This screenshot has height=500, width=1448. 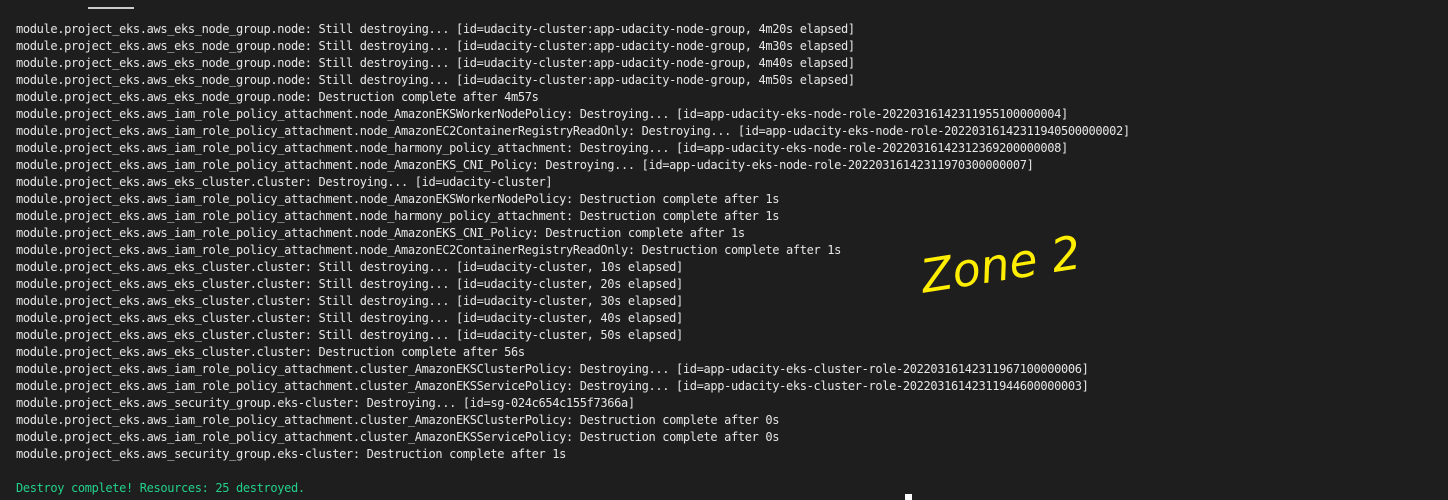 I want to click on text-cursor, so click(x=908, y=497).